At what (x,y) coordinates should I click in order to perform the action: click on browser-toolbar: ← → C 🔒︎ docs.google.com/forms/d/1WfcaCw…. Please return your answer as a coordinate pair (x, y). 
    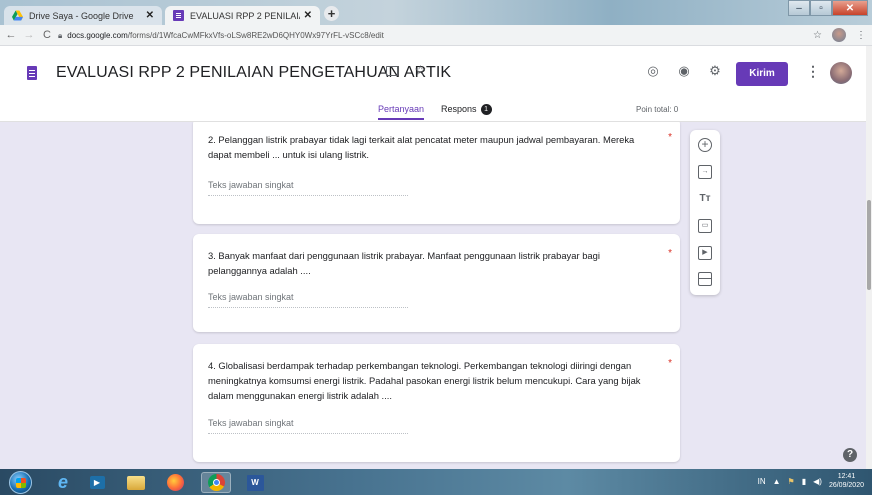
    Looking at the image, I should click on (436, 35).